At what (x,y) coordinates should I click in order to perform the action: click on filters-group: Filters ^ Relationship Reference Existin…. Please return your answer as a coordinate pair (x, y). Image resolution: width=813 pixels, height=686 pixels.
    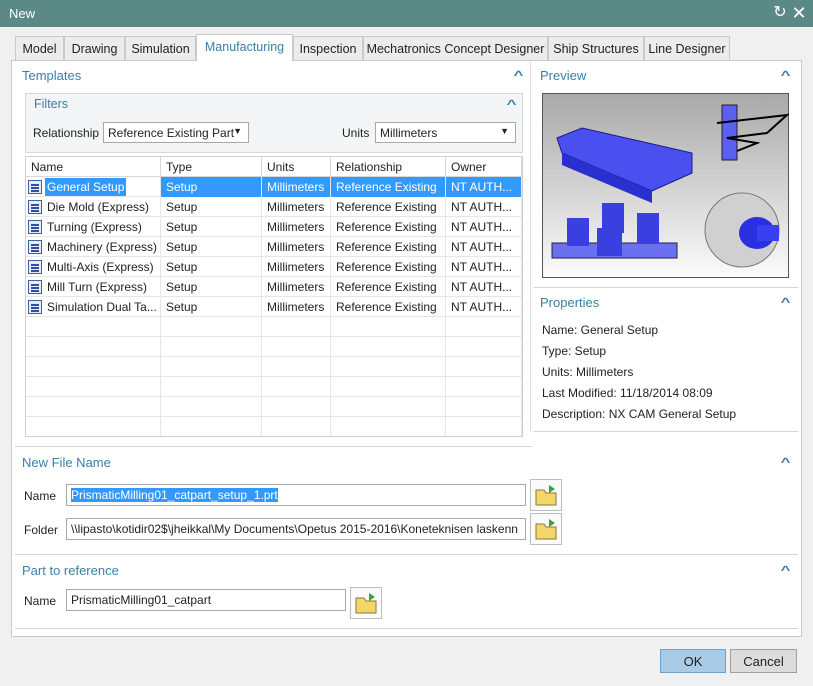
    Looking at the image, I should click on (274, 123).